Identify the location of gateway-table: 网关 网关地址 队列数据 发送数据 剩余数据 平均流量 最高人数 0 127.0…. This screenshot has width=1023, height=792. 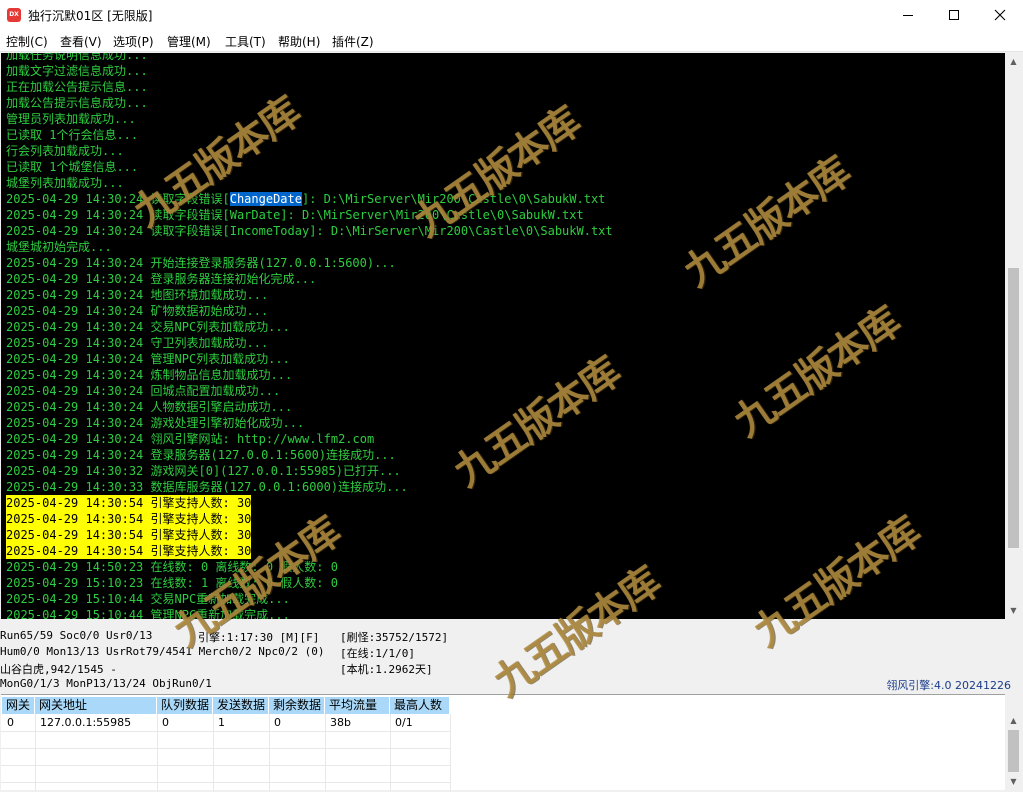
(503, 742).